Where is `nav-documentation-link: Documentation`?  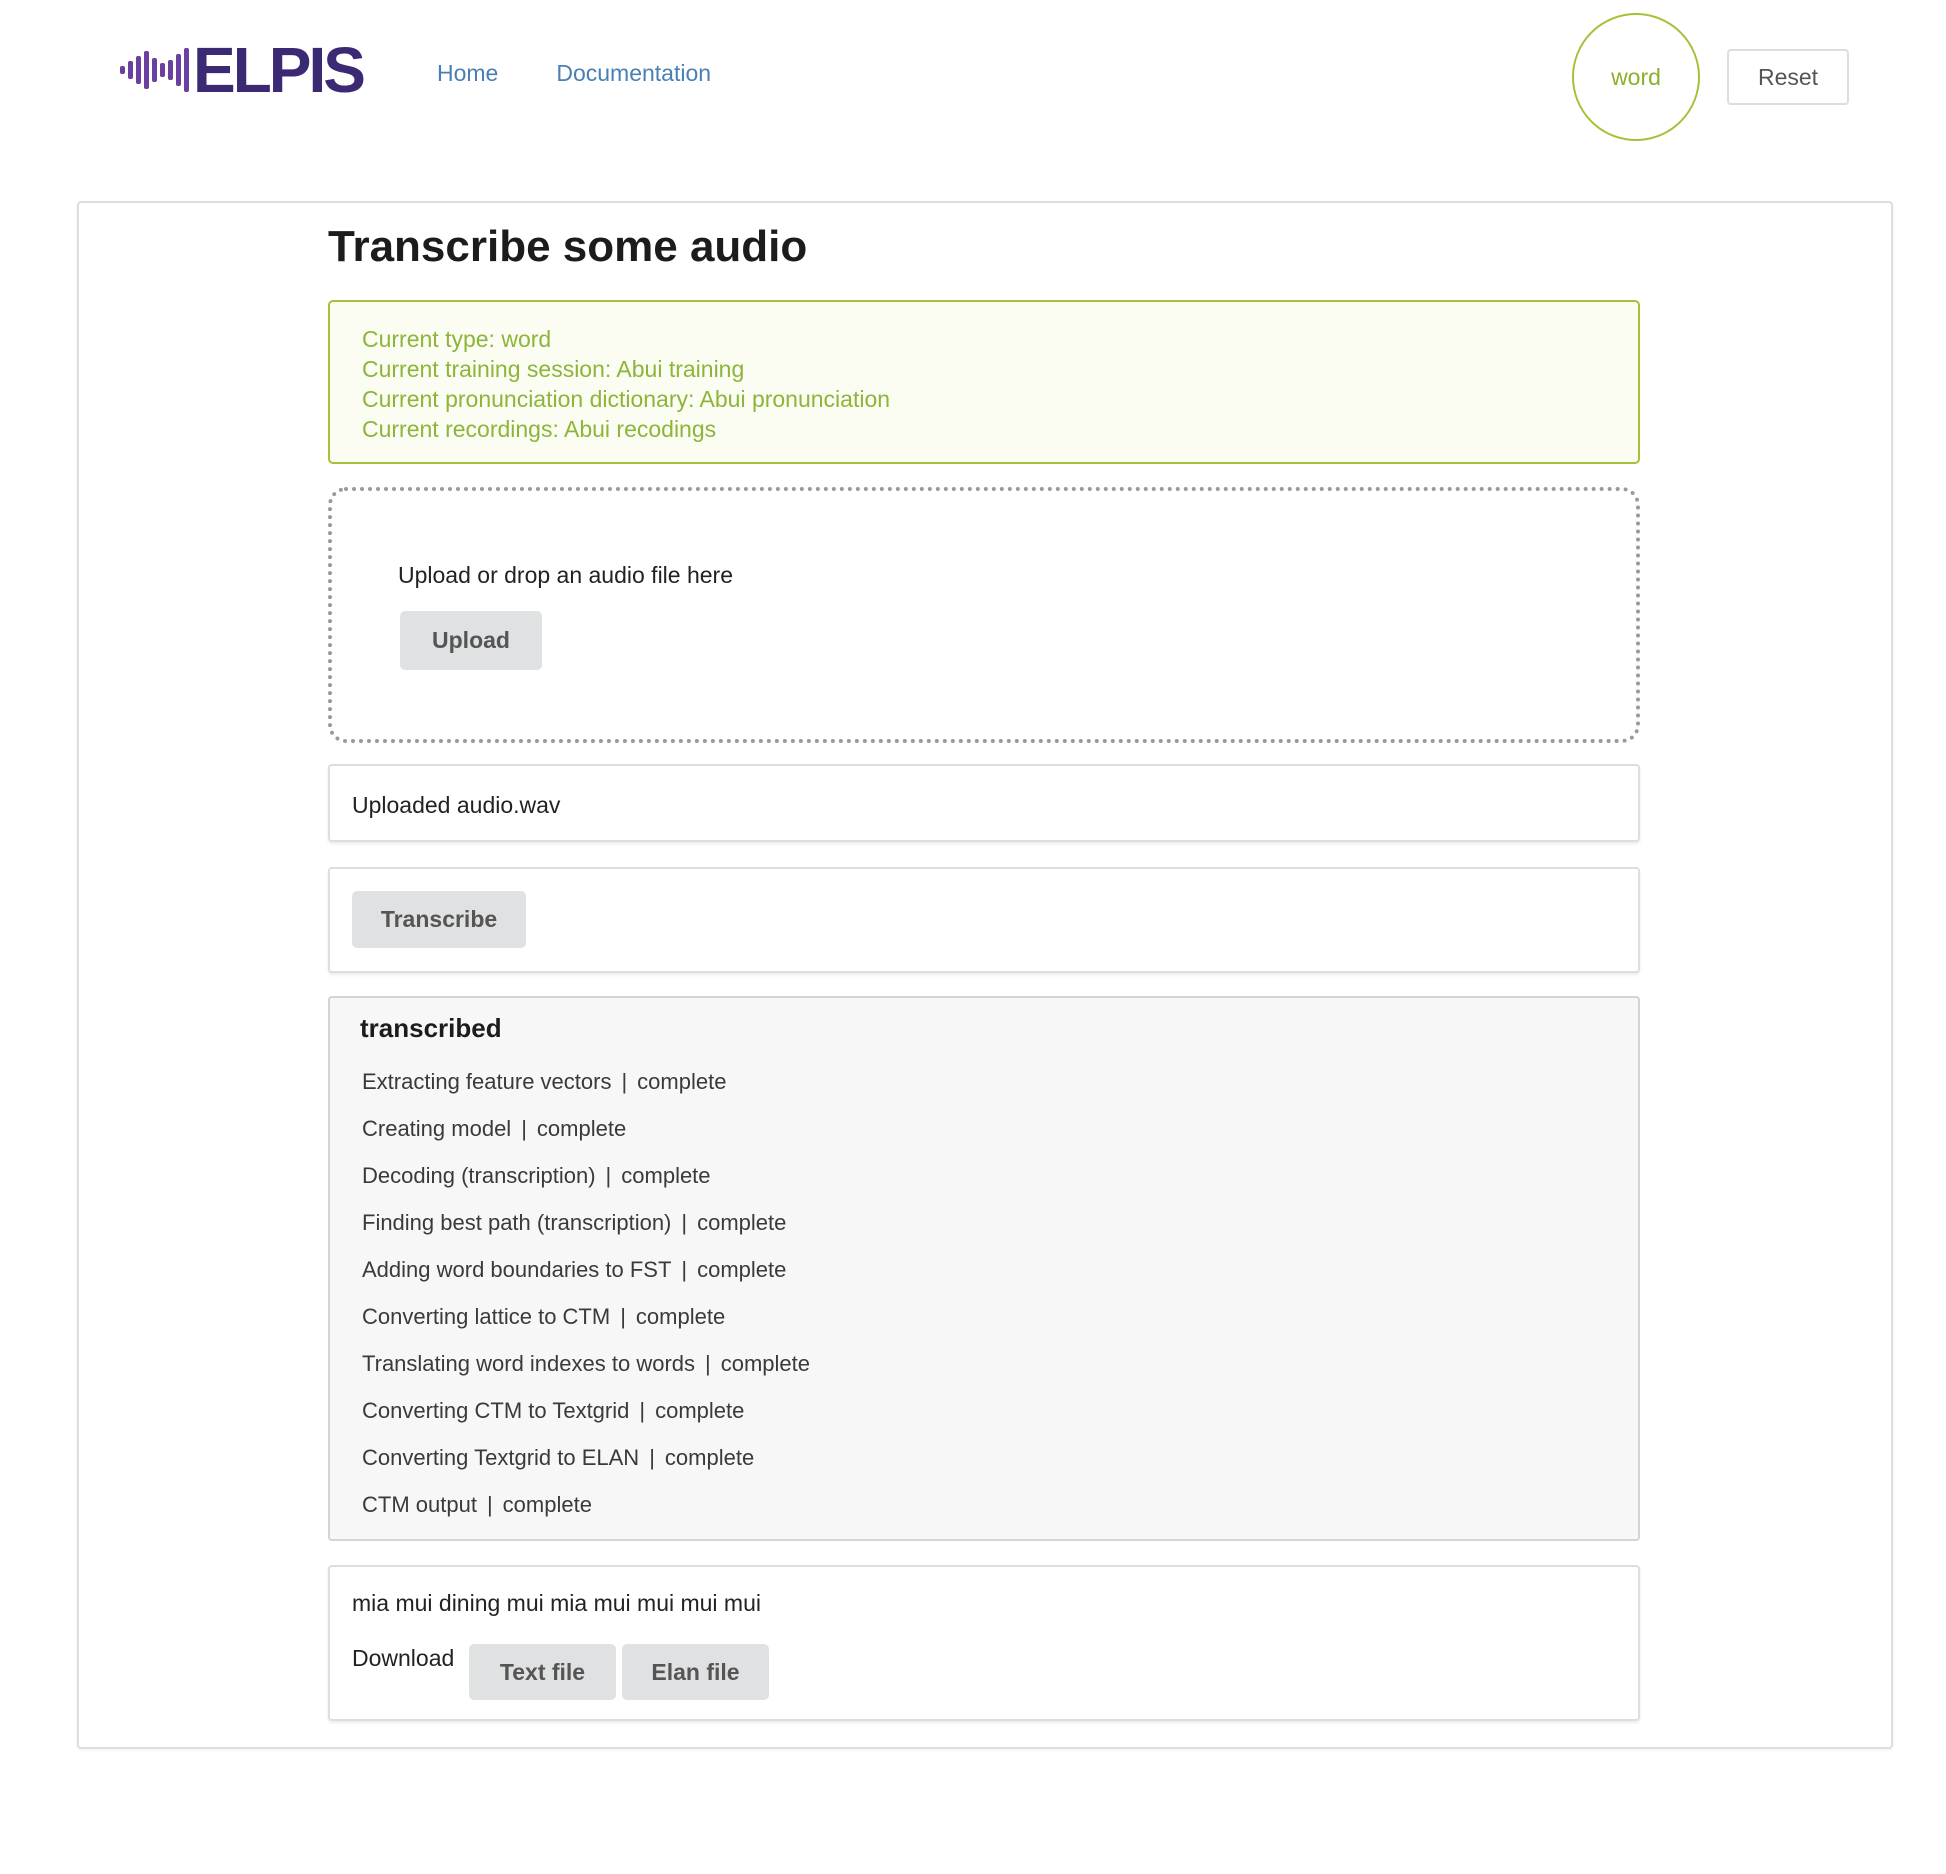
nav-documentation-link: Documentation is located at coordinates (633, 73).